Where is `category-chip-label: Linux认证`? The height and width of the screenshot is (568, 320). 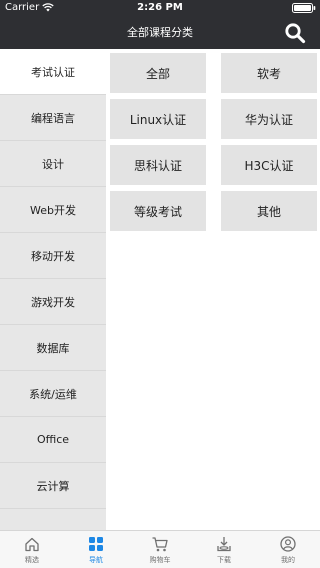
category-chip-label: Linux认证 is located at coordinates (158, 119).